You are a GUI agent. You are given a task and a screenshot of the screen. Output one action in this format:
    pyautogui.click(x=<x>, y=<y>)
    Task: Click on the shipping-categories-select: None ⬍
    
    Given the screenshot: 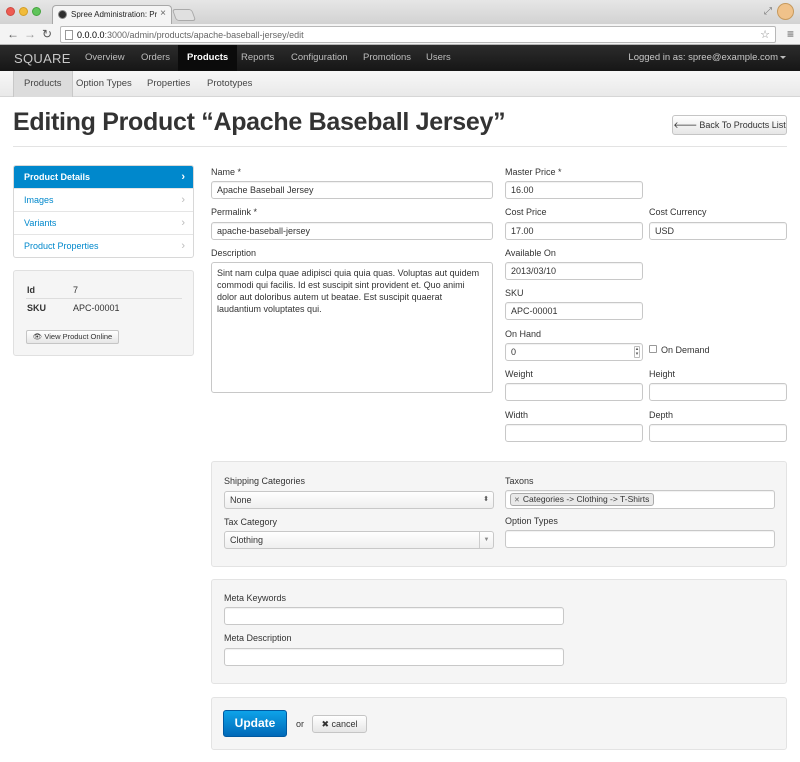 What is the action you would take?
    pyautogui.click(x=359, y=500)
    